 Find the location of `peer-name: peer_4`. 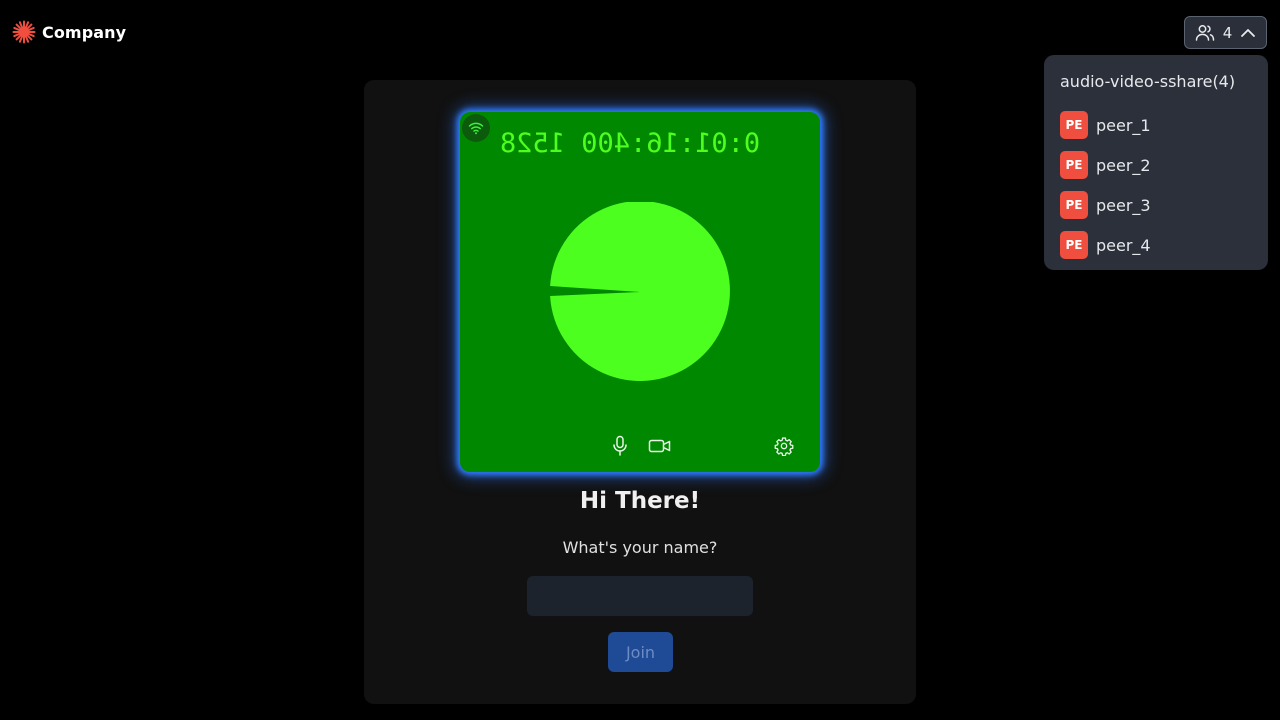

peer-name: peer_4 is located at coordinates (1123, 245).